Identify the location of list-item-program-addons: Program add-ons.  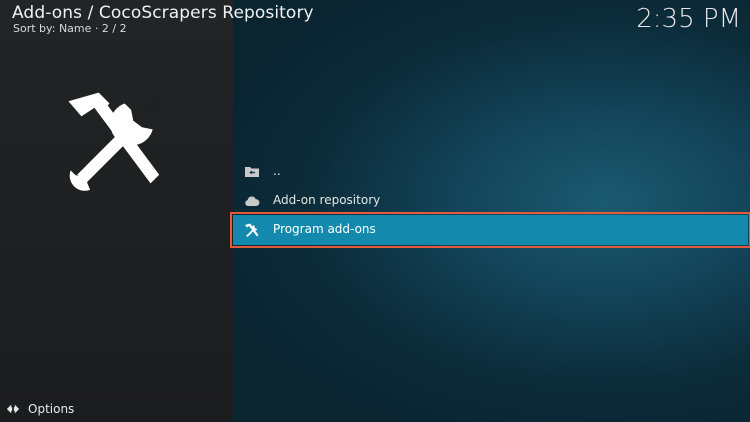
(490, 230).